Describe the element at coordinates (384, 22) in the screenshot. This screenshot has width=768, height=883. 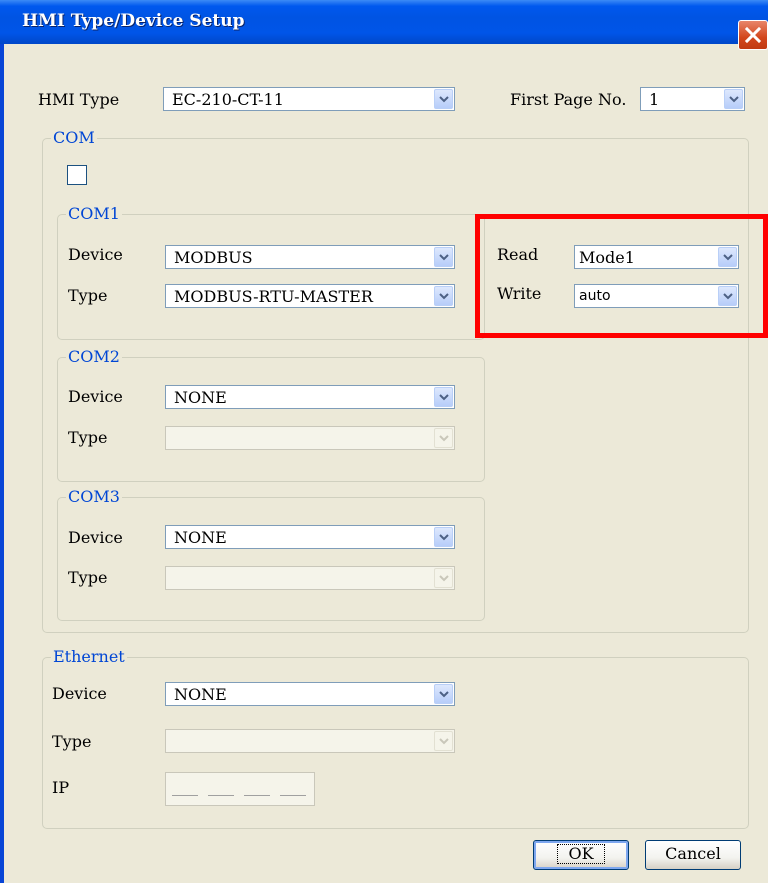
I see `title-bar: HMI Type/Device Setup` at that location.